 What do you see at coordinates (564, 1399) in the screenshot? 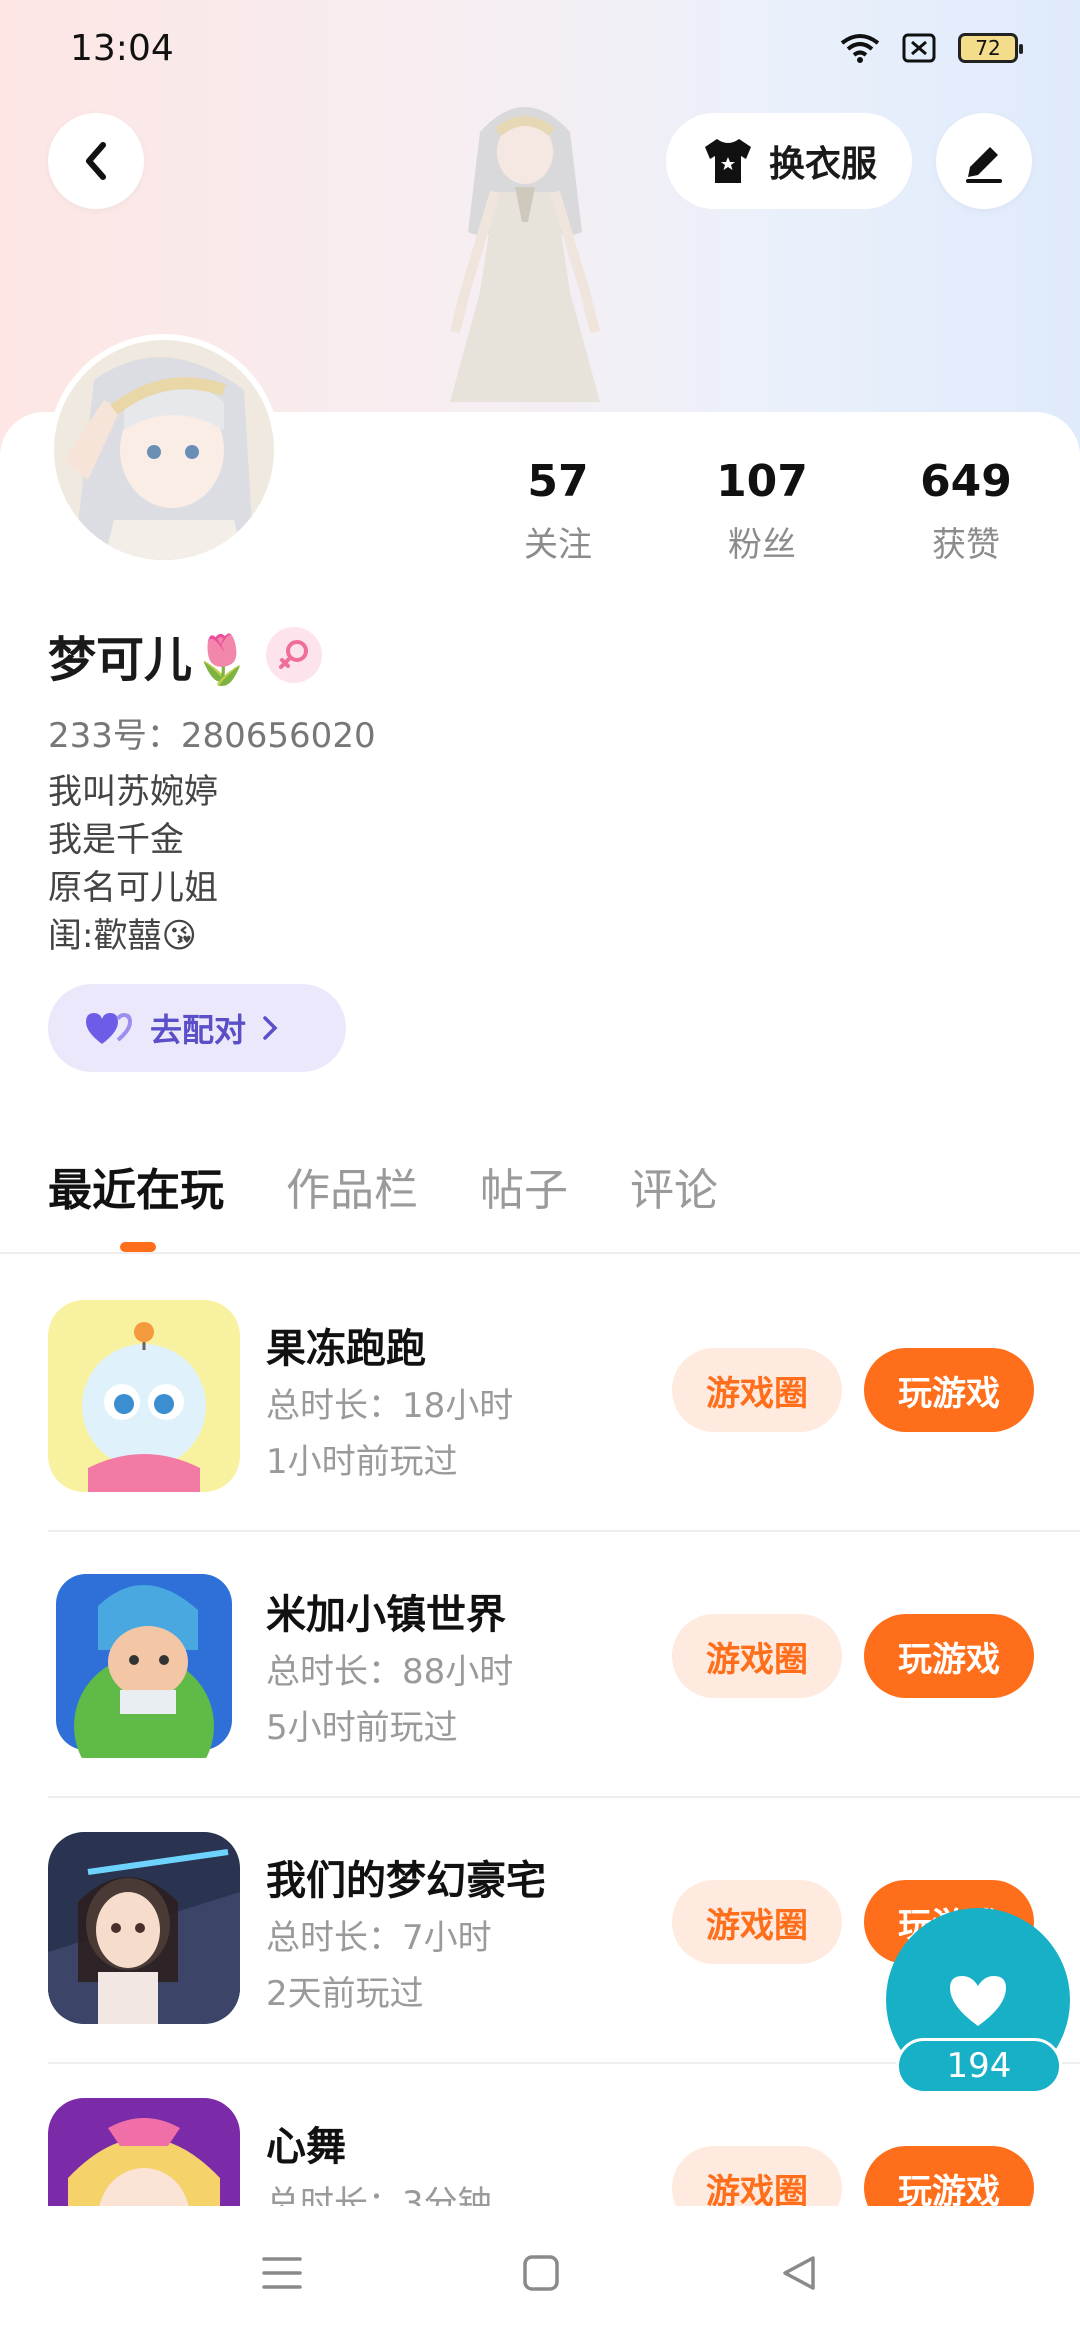
I see `list-item: 果冻跑跑 总时长：18小时 1小时前玩过 游戏圈 玩游戏` at bounding box center [564, 1399].